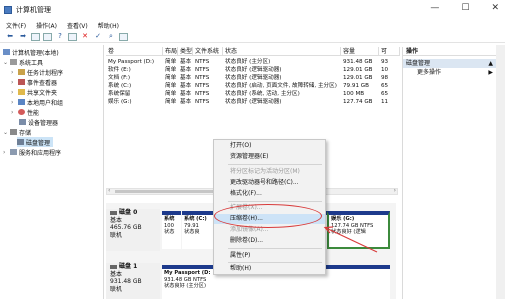  I want to click on tree-item-local-users: › 本地用户和组, so click(37, 102).